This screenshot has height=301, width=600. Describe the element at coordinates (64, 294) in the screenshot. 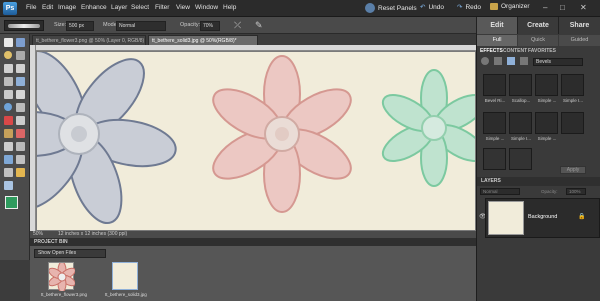

I see `bin-thumb-flower-label: tt_bethere_flower3.png` at that location.